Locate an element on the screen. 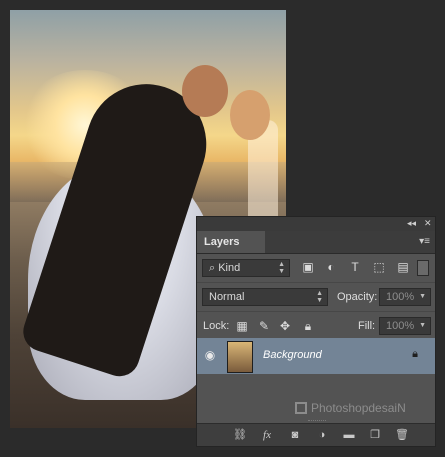 The width and height of the screenshot is (445, 457). bride-head is located at coordinates (250, 115).